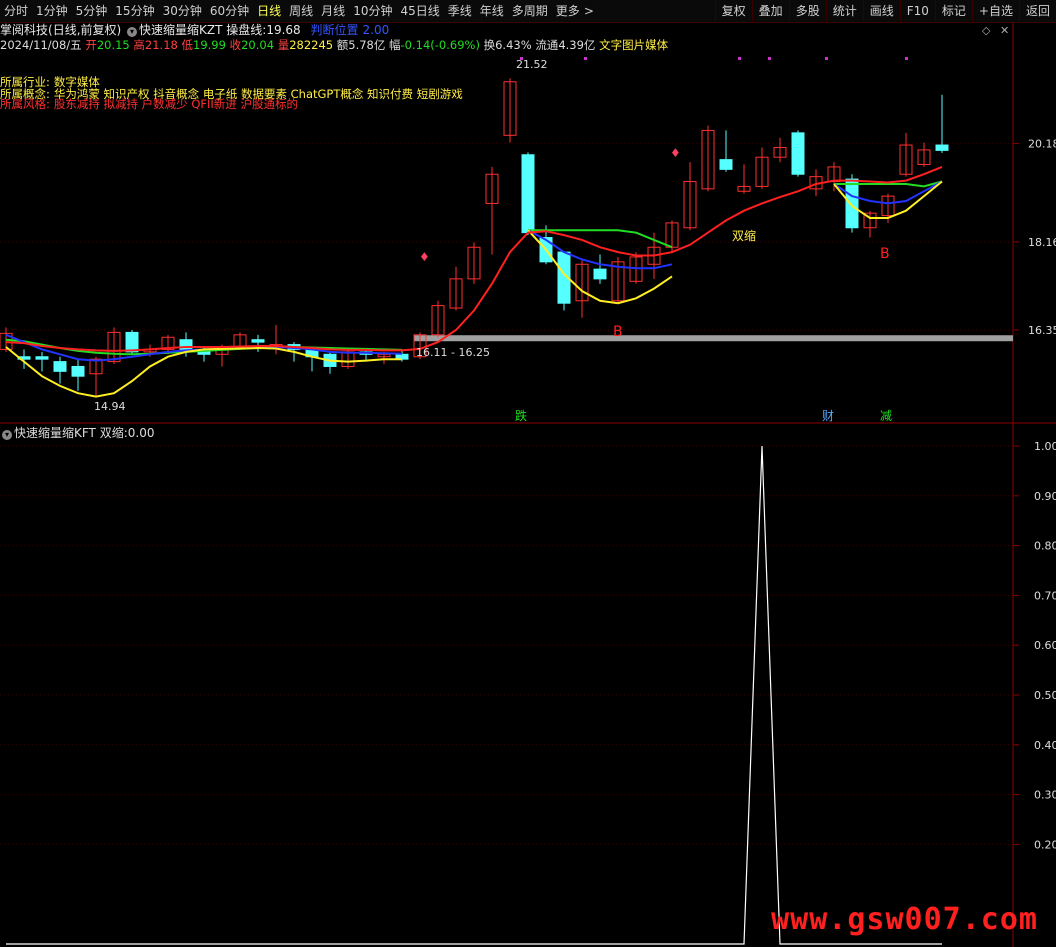 This screenshot has width=1056, height=947. Describe the element at coordinates (577, 45) in the screenshot. I see `float-value: 4.39亿` at that location.